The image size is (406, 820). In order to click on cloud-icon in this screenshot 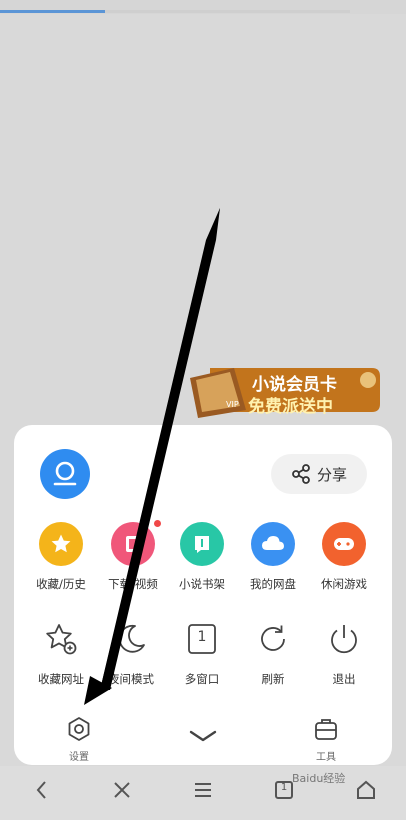, I will do `click(273, 544)`.